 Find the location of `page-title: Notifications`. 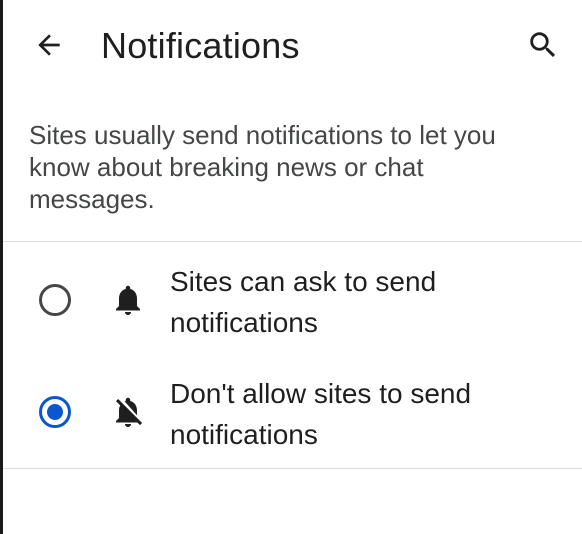

page-title: Notifications is located at coordinates (200, 45).